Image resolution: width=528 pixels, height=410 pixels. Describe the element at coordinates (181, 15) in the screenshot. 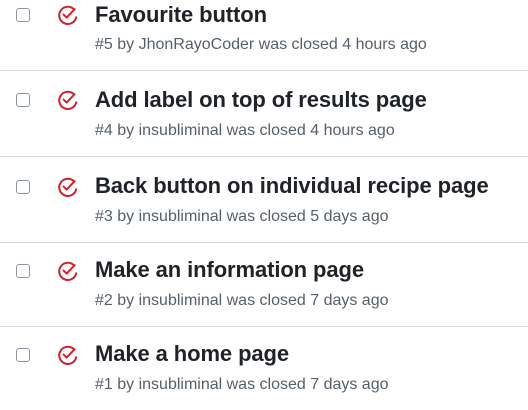

I see `issue-title-link: Favourite button` at that location.